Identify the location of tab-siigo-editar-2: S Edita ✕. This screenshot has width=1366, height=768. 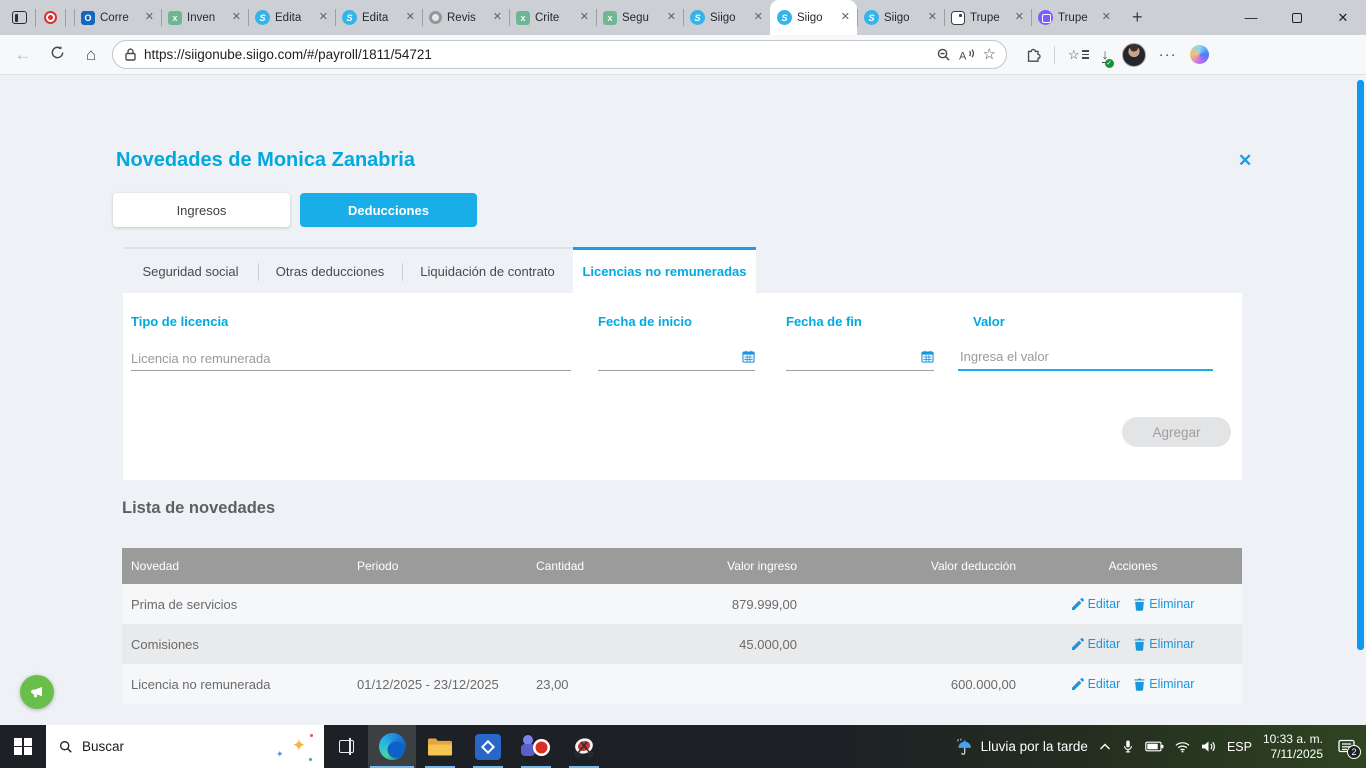
(378, 17).